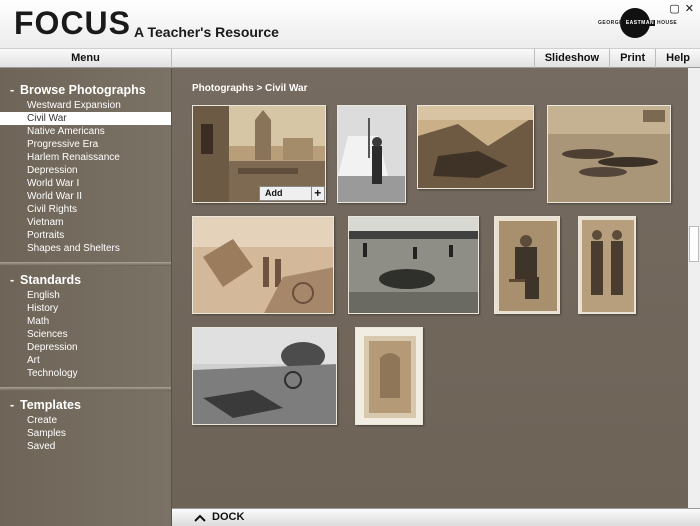  Describe the element at coordinates (86, 58) in the screenshot. I see `menu-button: Menu` at that location.